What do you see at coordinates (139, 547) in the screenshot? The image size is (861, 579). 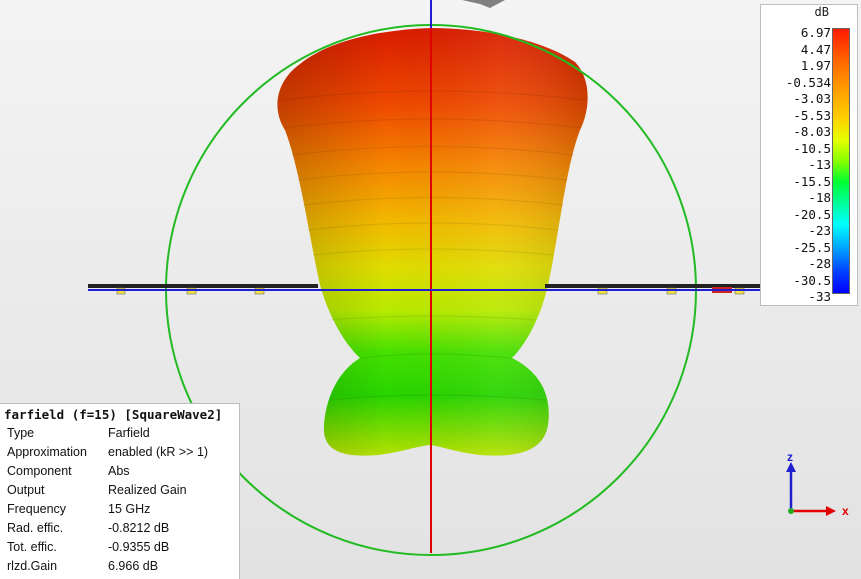 I see `info-value: -0.9355 dB` at bounding box center [139, 547].